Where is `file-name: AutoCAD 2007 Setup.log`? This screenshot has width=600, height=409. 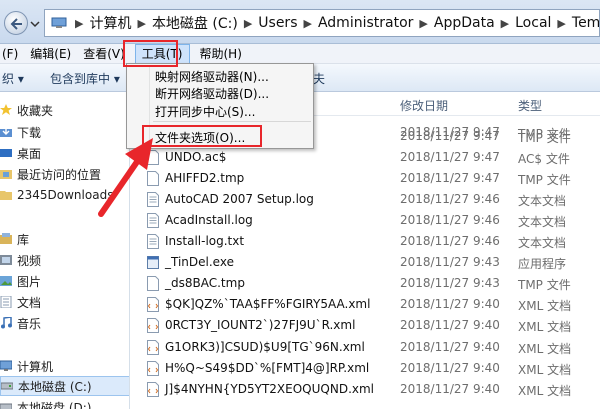 file-name: AutoCAD 2007 Setup.log is located at coordinates (239, 199).